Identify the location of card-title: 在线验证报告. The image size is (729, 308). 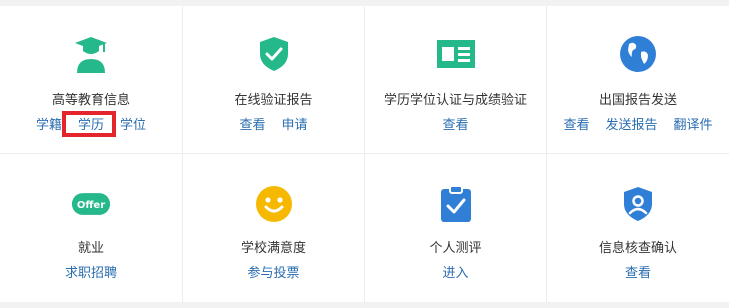
(273, 100).